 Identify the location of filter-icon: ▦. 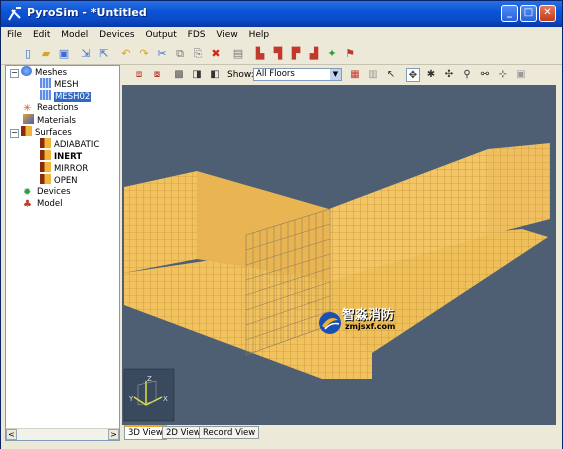
(355, 75).